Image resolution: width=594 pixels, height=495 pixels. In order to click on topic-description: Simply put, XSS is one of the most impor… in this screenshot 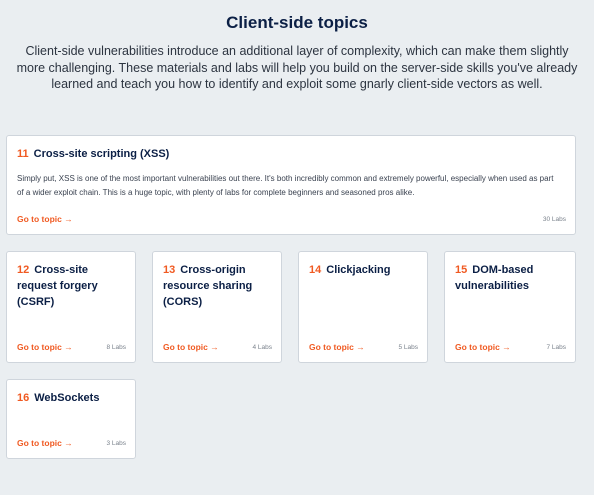, I will do `click(285, 185)`.